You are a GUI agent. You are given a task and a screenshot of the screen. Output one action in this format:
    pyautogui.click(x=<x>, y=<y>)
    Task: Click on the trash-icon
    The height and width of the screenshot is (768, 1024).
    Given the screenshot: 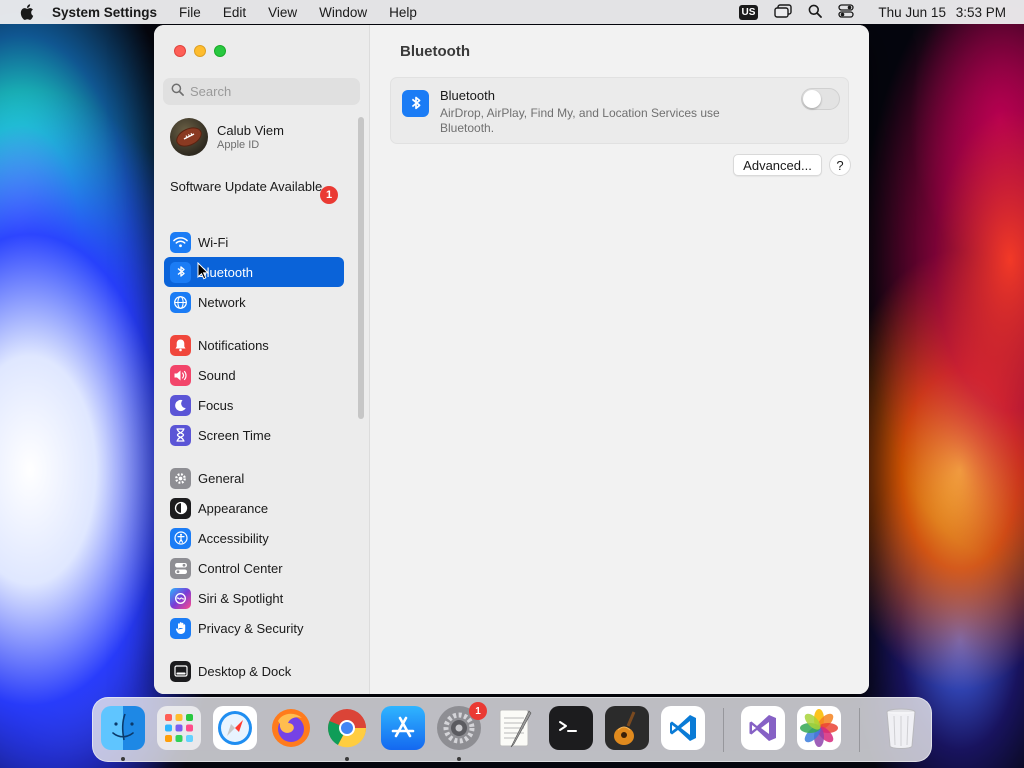 What is the action you would take?
    pyautogui.click(x=901, y=728)
    